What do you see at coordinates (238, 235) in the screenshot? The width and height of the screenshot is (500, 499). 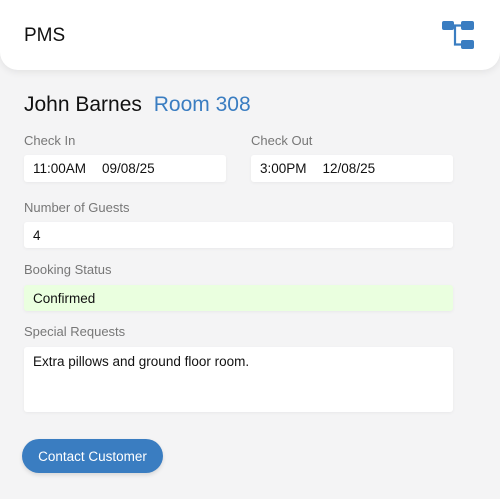 I see `guests-field: 4` at bounding box center [238, 235].